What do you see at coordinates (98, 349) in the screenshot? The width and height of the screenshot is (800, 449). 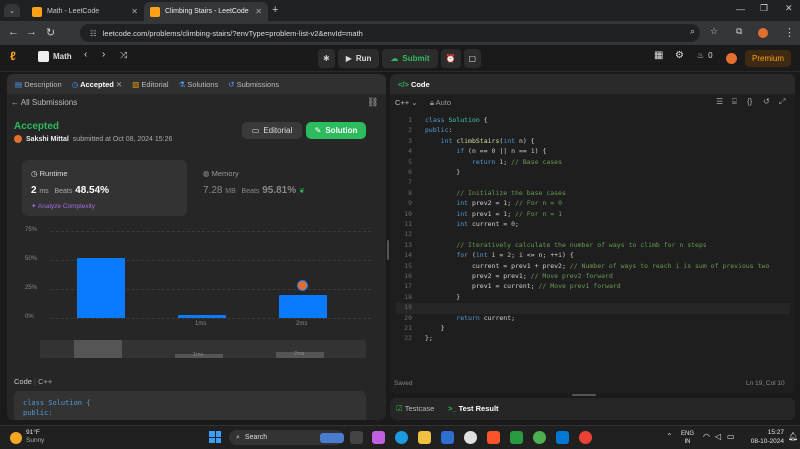 I see `overview-selection` at bounding box center [98, 349].